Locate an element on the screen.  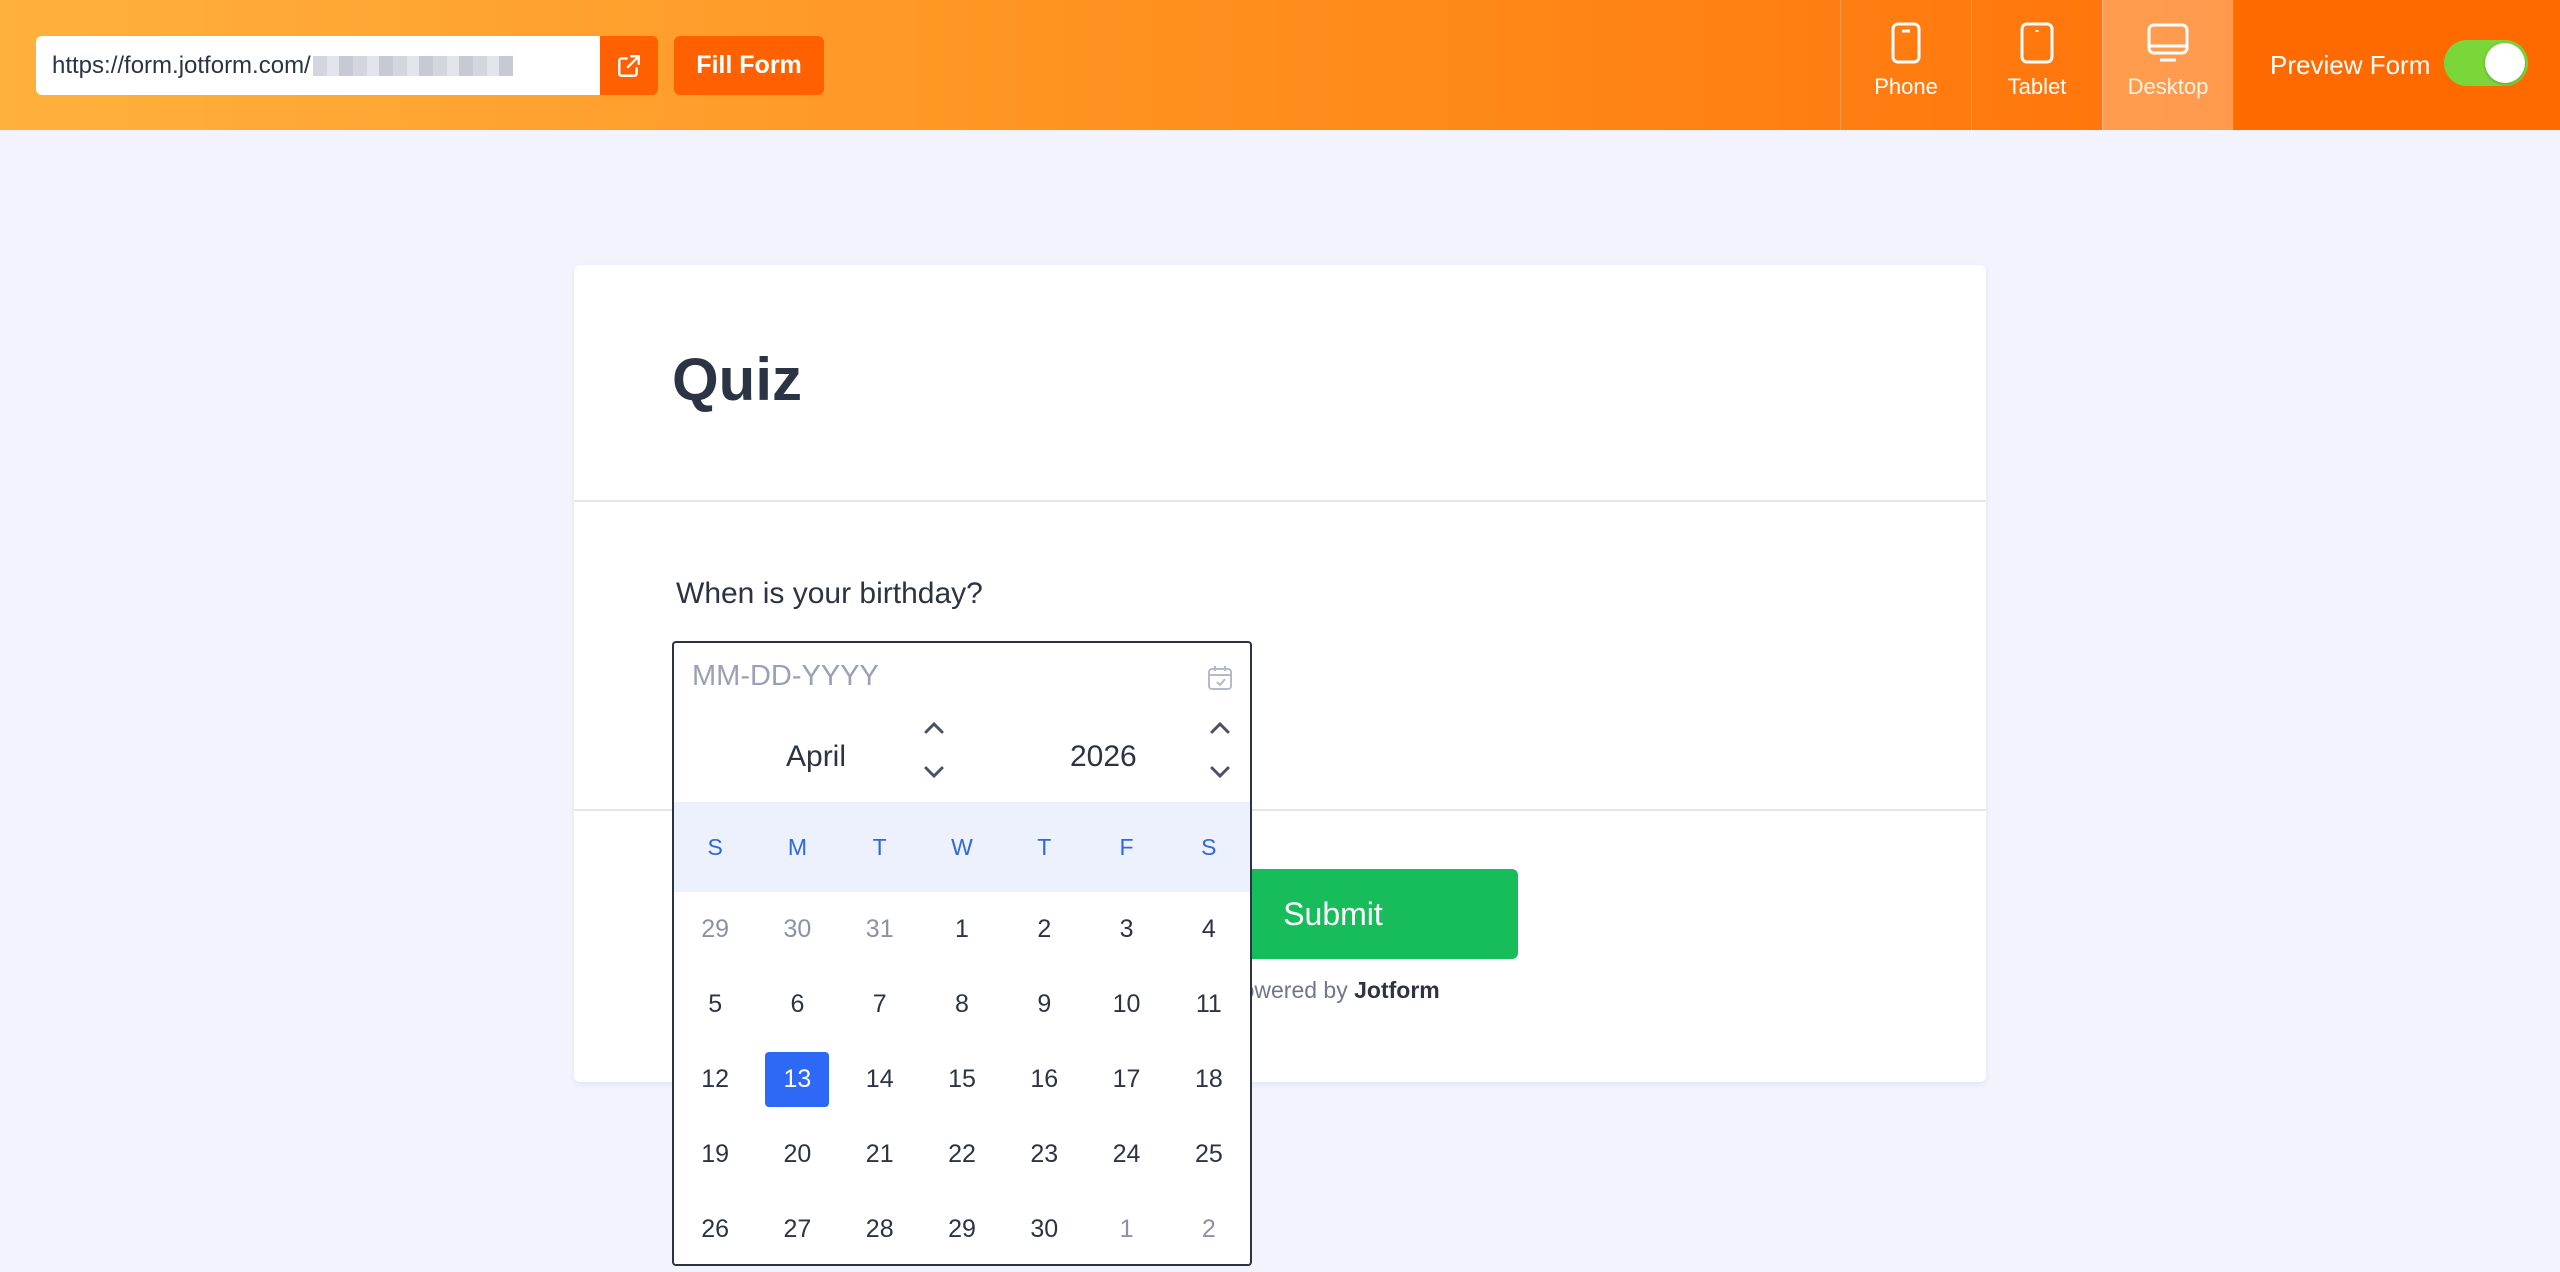
desktop-icon is located at coordinates (2168, 42).